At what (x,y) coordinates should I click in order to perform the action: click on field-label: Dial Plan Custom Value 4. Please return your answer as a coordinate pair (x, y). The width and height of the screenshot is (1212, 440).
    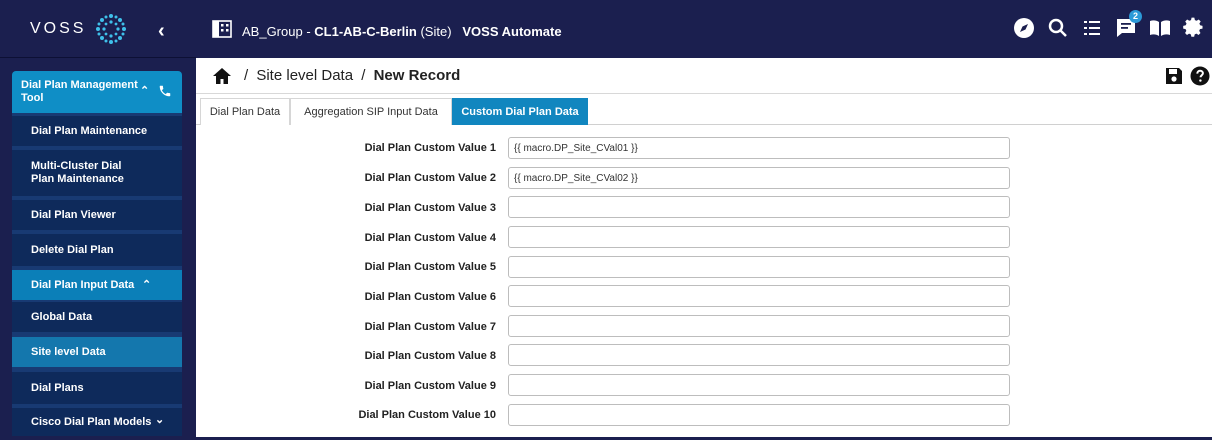
    Looking at the image, I should click on (430, 238).